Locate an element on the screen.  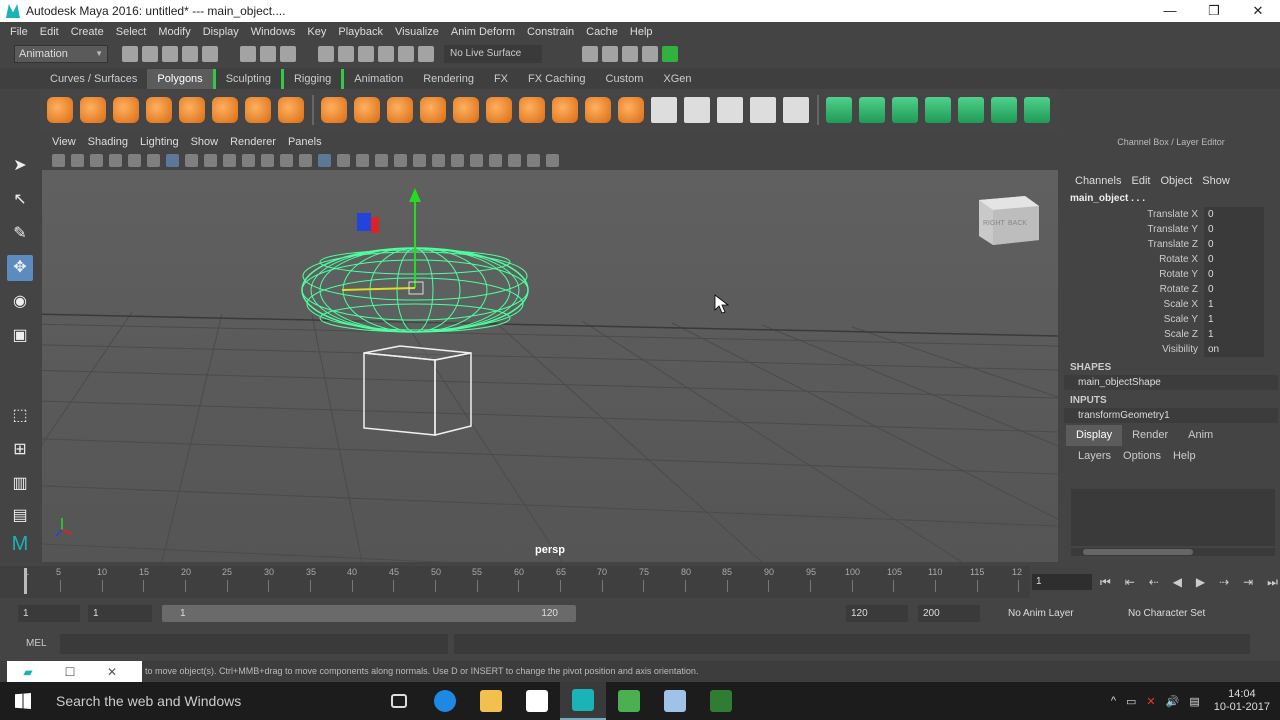
append-polygon-icon is located at coordinates (664, 110).